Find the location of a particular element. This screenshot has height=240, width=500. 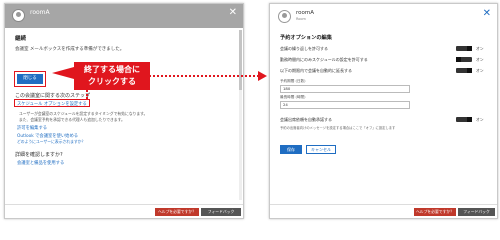

outlook-sub-link: どのようにユーザーに表示されますか？ is located at coordinates (51, 142).